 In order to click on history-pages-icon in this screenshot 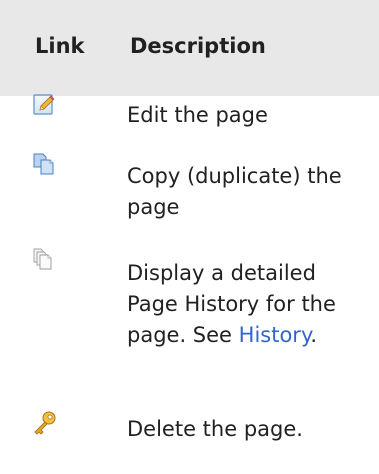, I will do `click(45, 259)`.